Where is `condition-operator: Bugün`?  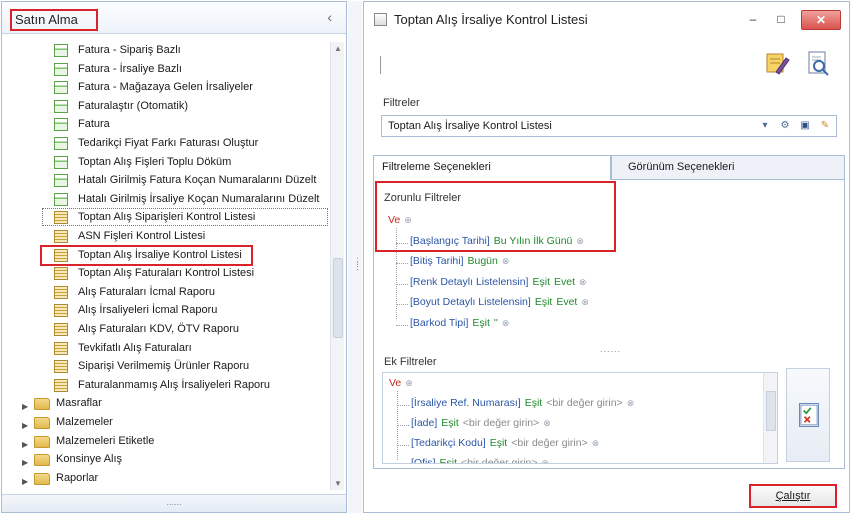 condition-operator: Bugün is located at coordinates (483, 261).